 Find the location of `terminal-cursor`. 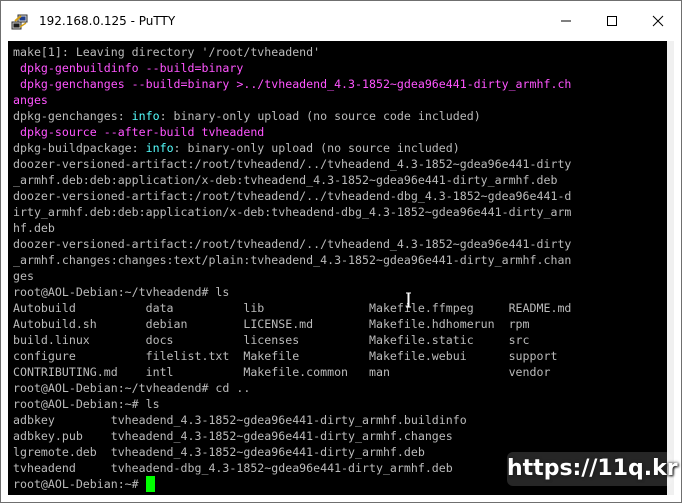

terminal-cursor is located at coordinates (150, 484).